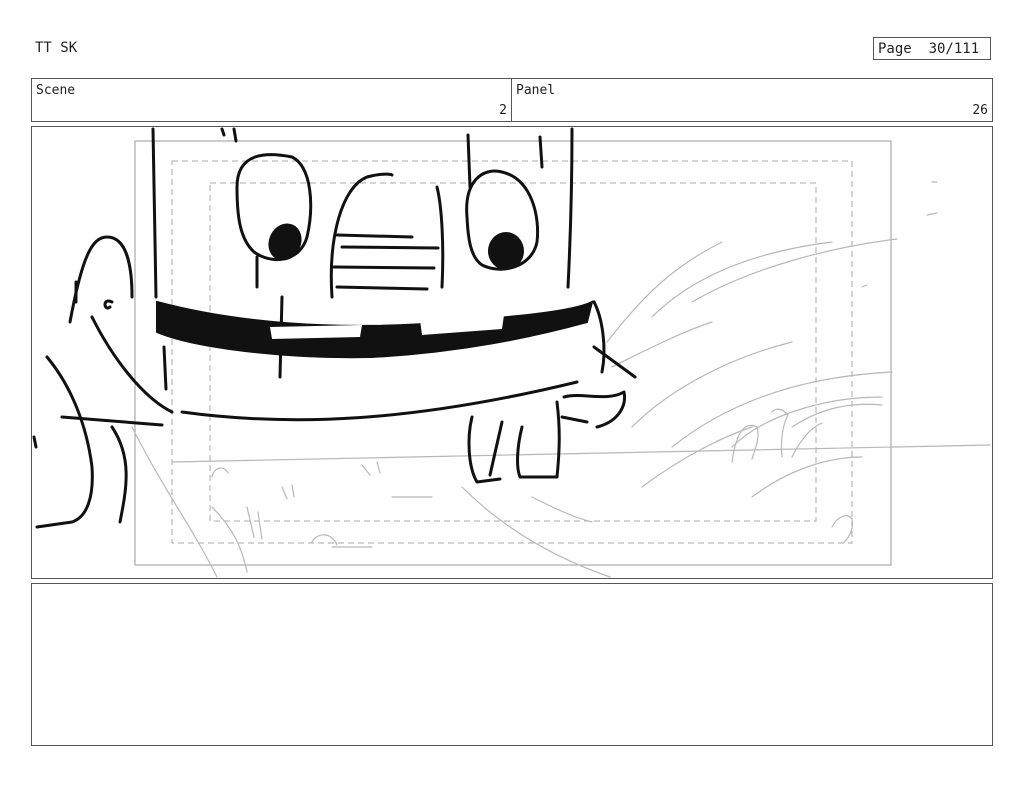 Image resolution: width=1024 pixels, height=793 pixels. I want to click on scene-panel-info: Scene 2 Panel 26, so click(512, 100).